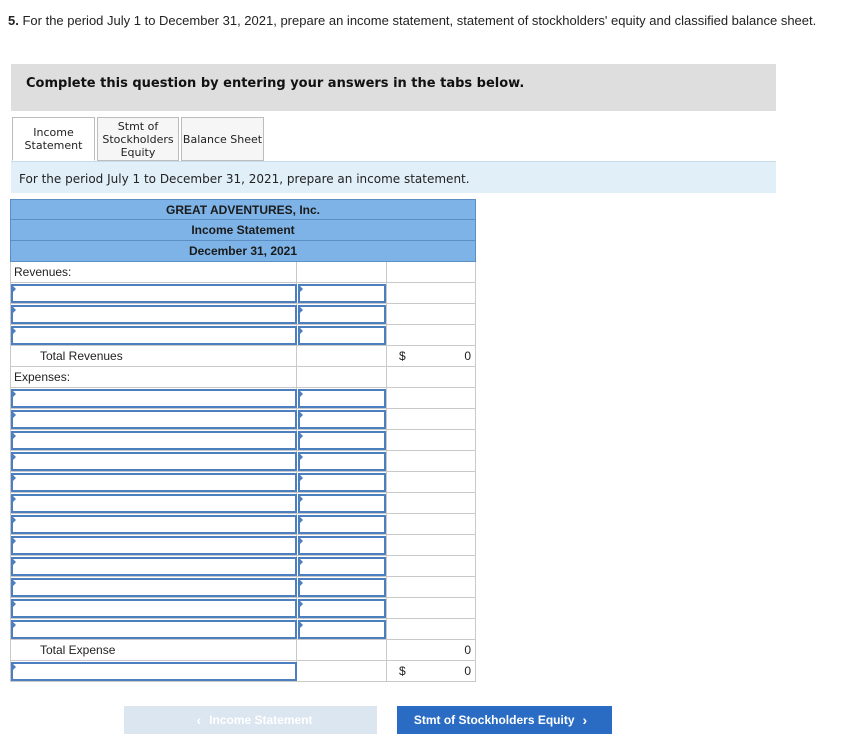 Image resolution: width=849 pixels, height=744 pixels. I want to click on statement-title: Income Statement, so click(243, 230).